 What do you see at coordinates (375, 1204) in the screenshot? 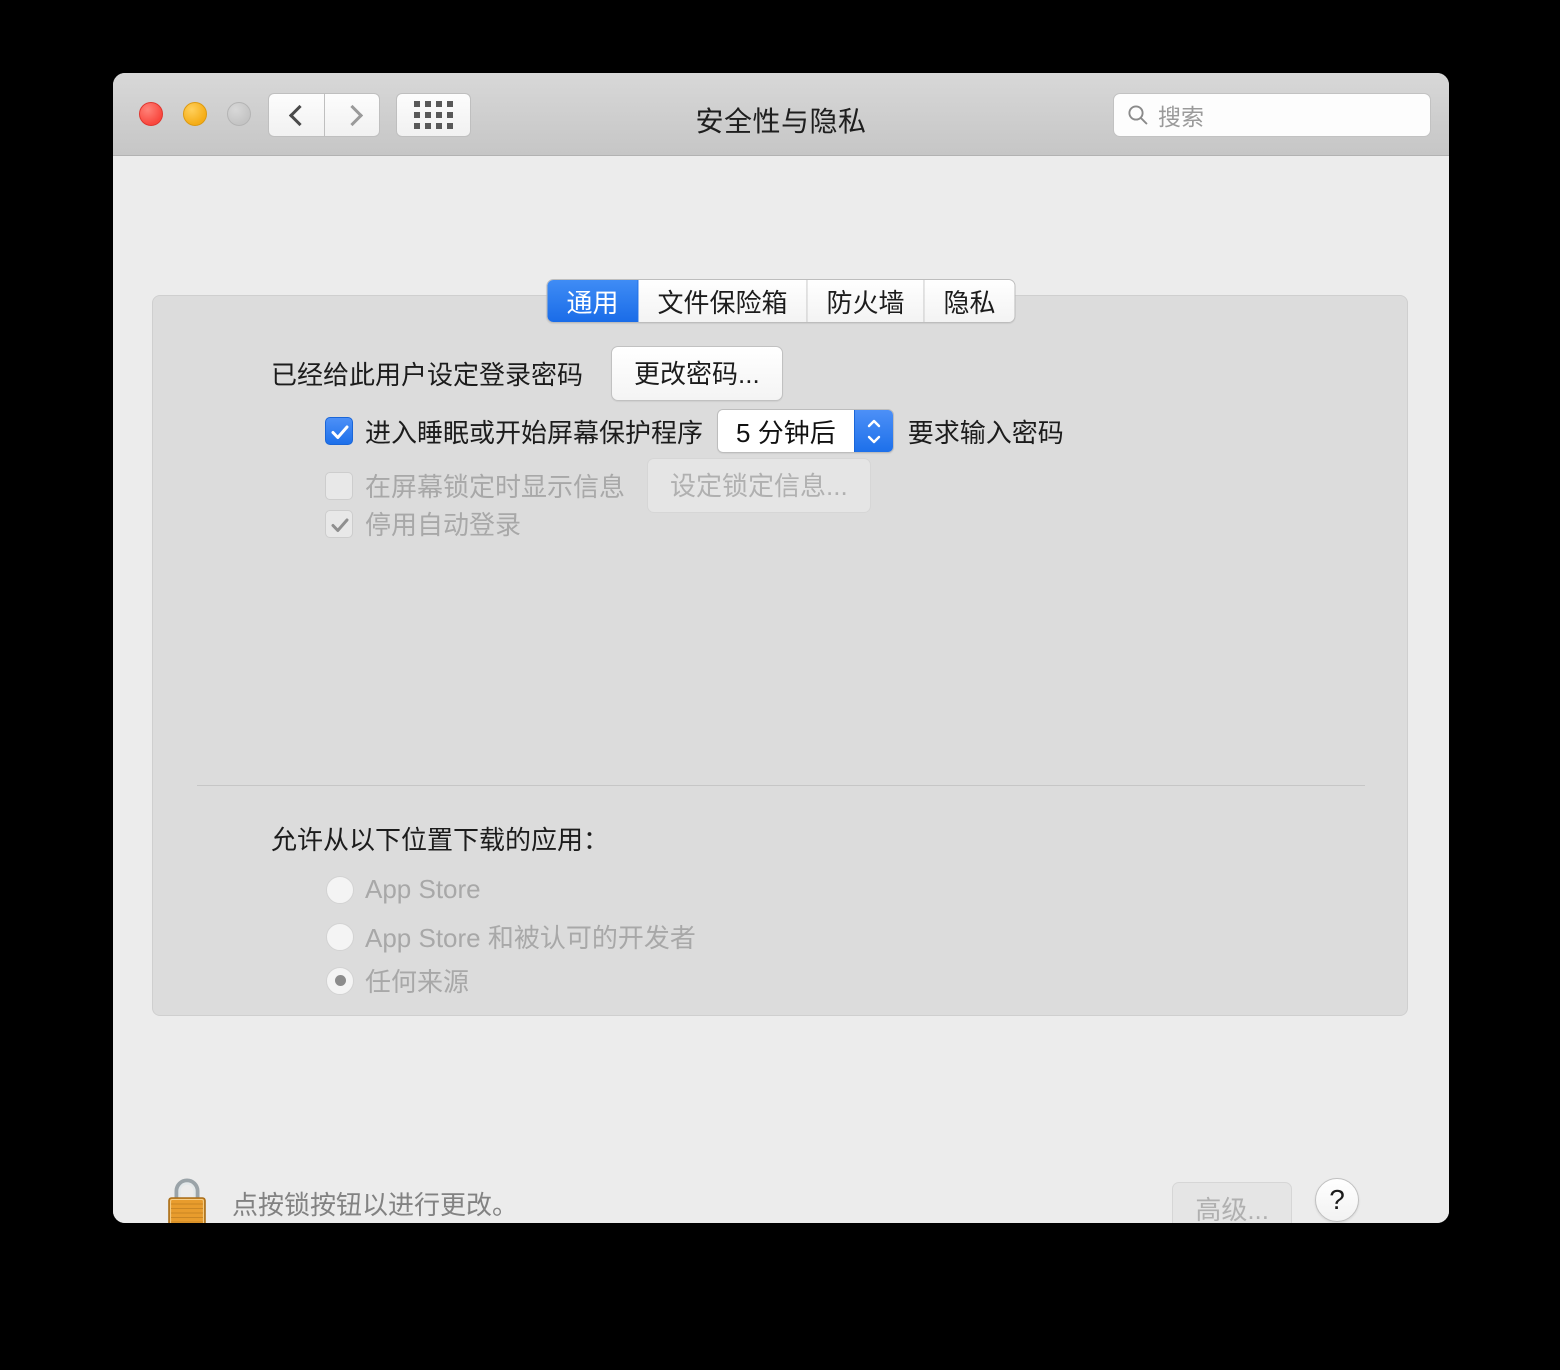
I see `lock-status-text: 点按锁按钮以进行更改。` at bounding box center [375, 1204].